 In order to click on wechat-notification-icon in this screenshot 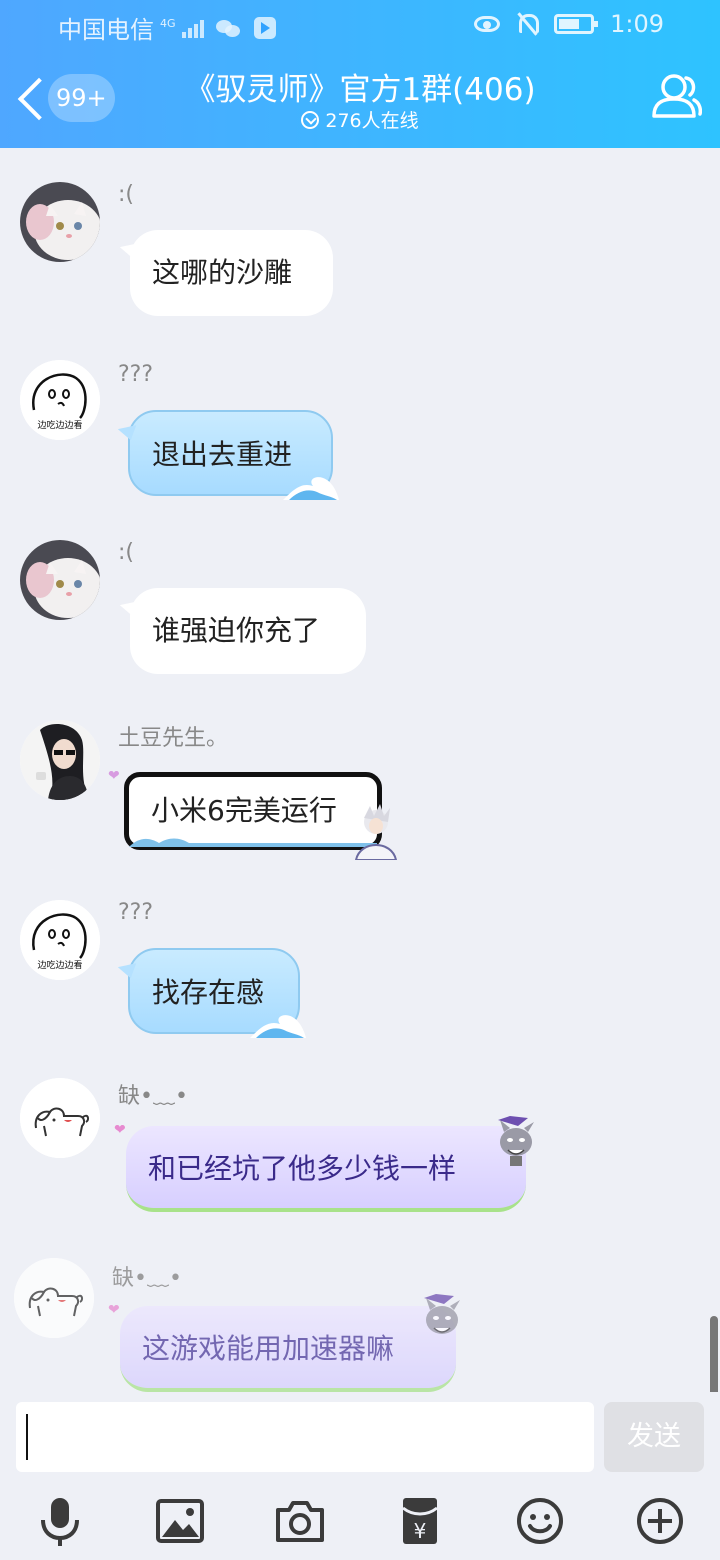, I will do `click(228, 28)`.